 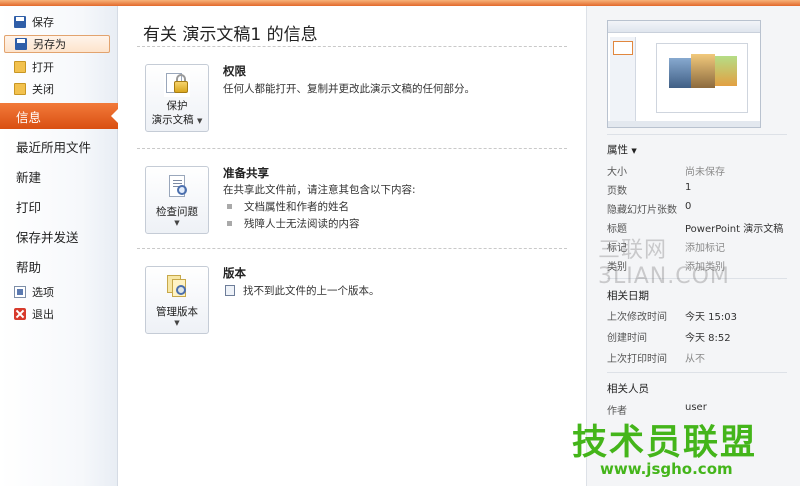 What do you see at coordinates (47, 237) in the screenshot?
I see `sidebar-item-label: 保存并发送` at bounding box center [47, 237].